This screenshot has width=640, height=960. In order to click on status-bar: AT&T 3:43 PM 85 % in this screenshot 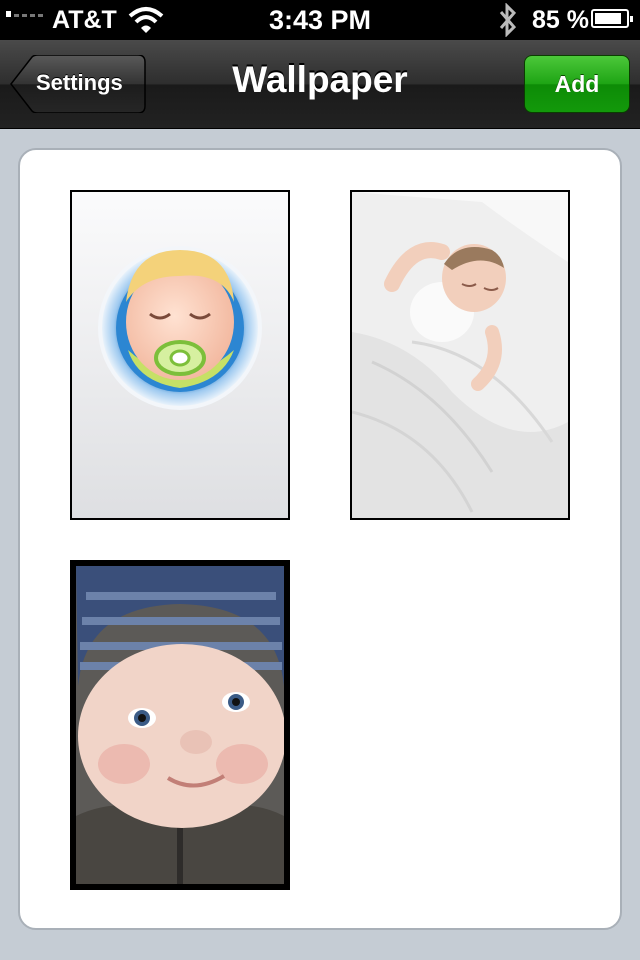, I will do `click(320, 20)`.